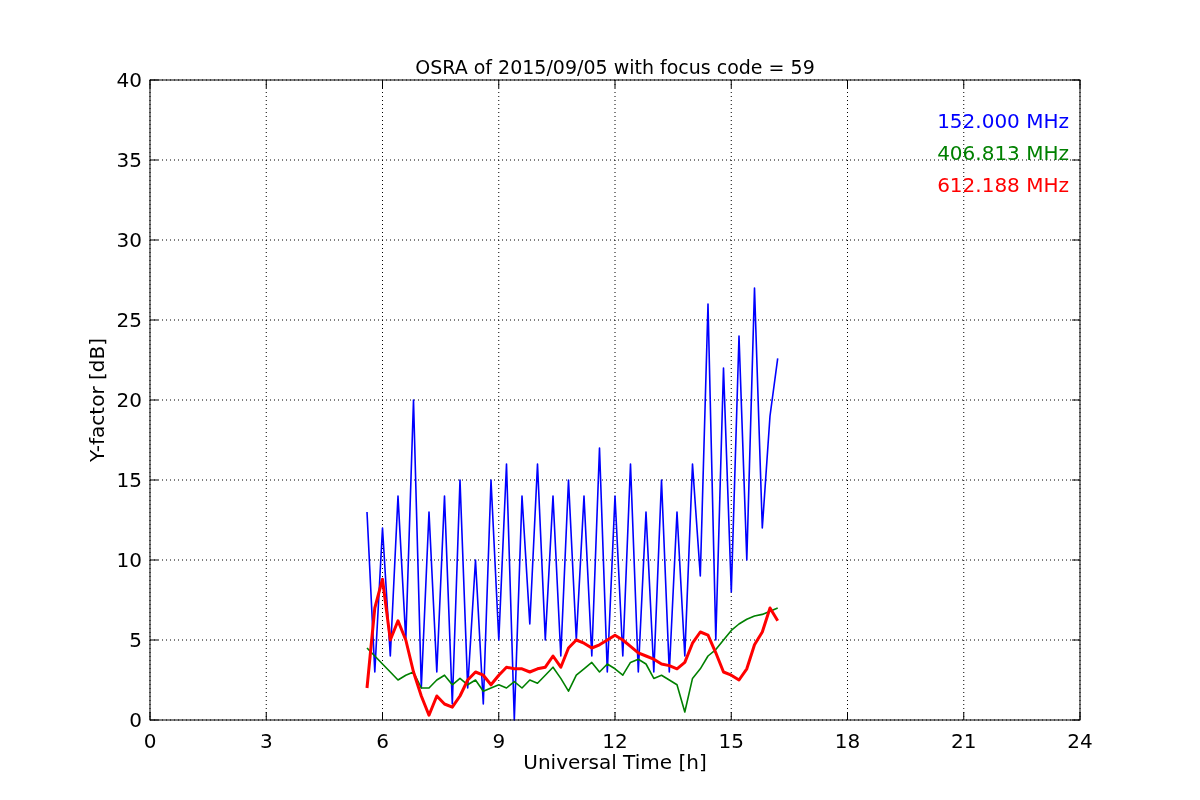 Image resolution: width=1200 pixels, height=800 pixels. I want to click on legend-label: 152.000 MHz, so click(1003, 121).